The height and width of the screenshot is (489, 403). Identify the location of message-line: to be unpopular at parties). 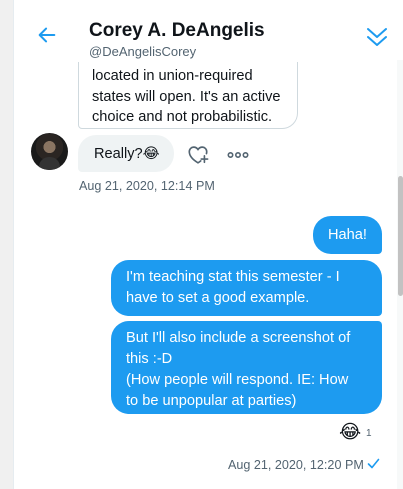
(211, 401).